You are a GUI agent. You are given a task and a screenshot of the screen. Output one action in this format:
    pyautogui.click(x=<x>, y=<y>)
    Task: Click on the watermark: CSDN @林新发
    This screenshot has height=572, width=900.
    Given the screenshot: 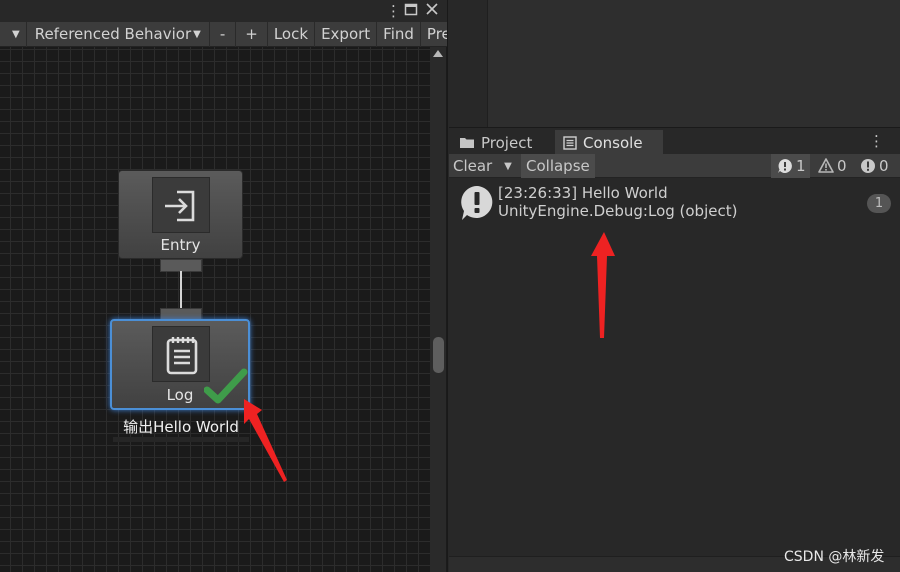 What is the action you would take?
    pyautogui.click(x=834, y=557)
    